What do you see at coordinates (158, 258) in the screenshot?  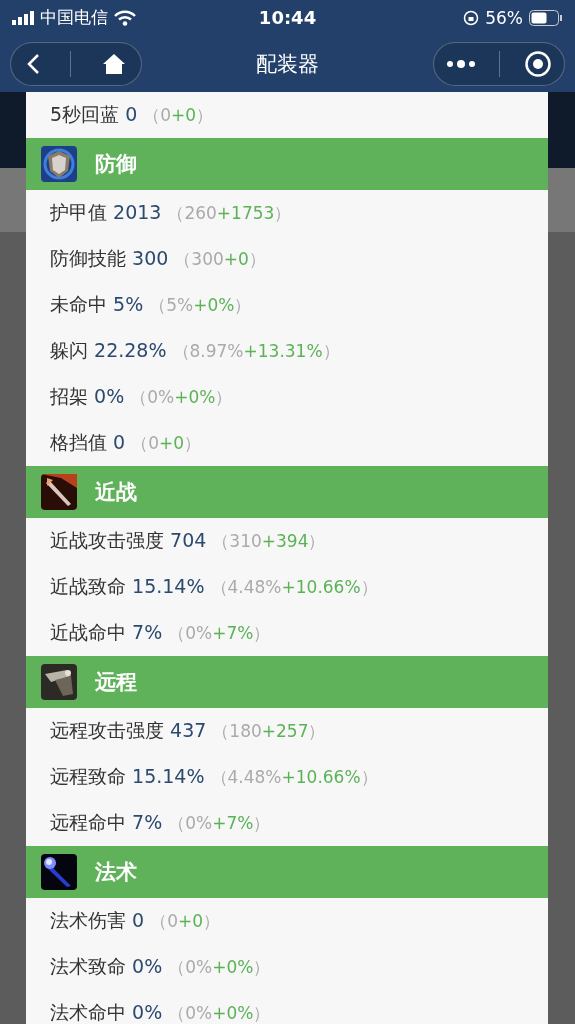 I see `stat-line: 防御技能 300 （300+0）` at bounding box center [158, 258].